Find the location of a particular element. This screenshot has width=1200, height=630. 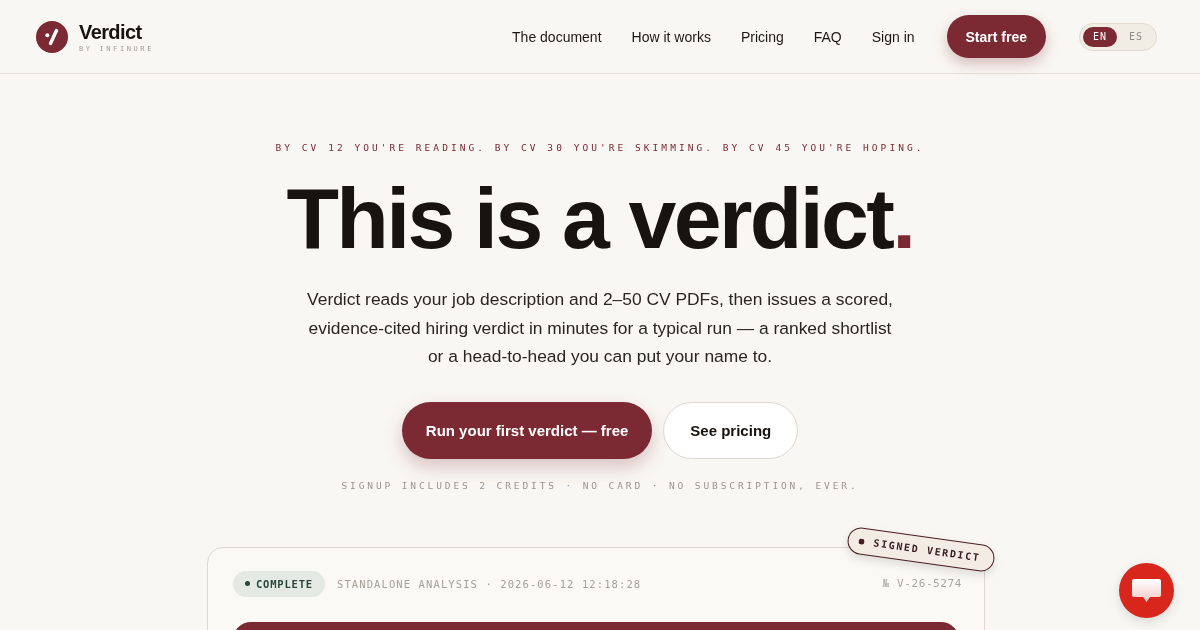

chat-button is located at coordinates (1146, 590).